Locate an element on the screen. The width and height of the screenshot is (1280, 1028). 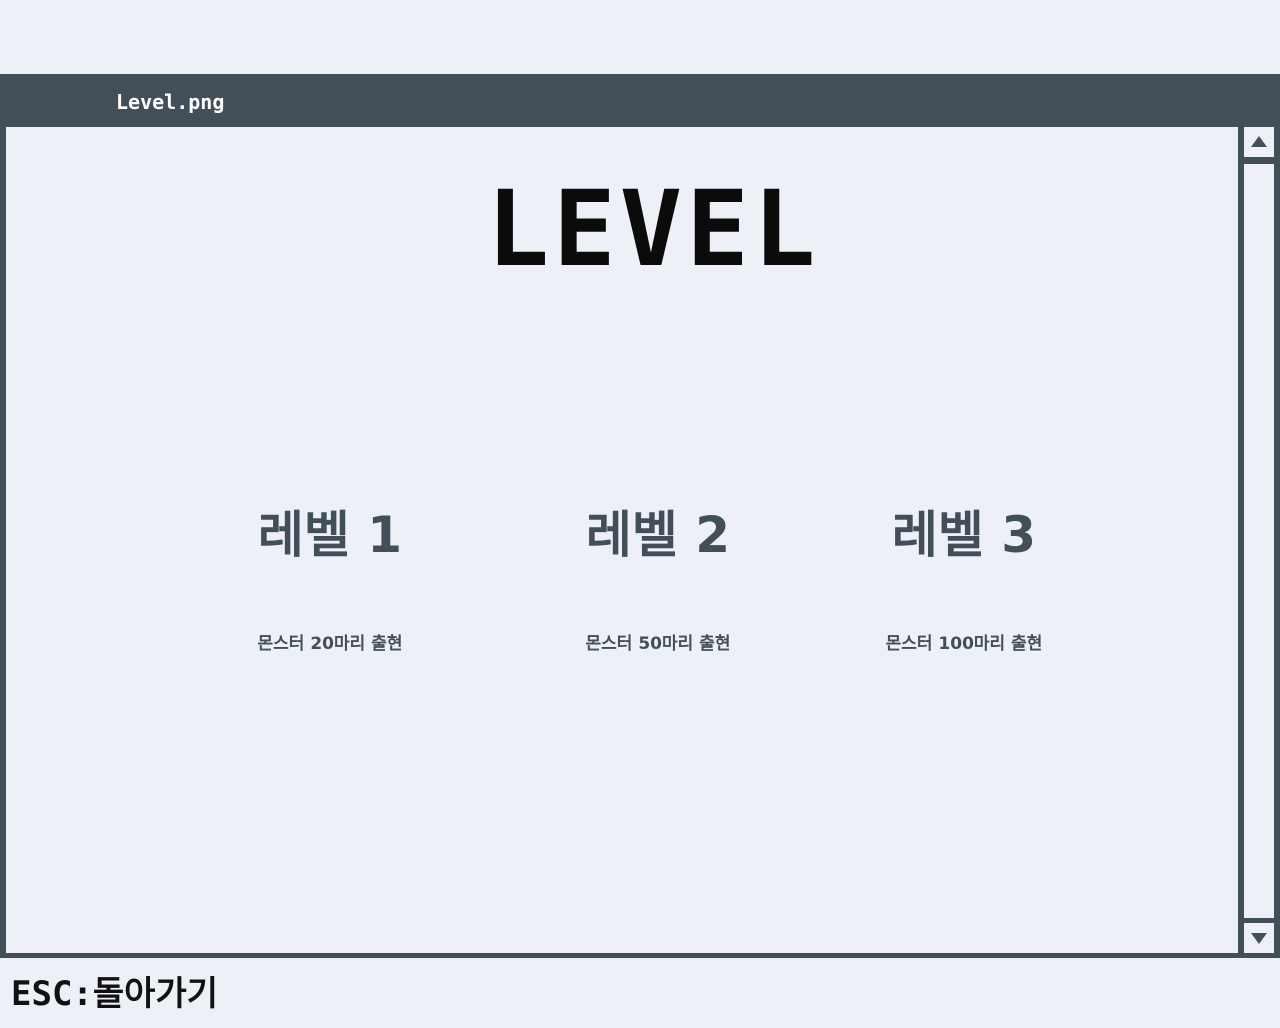
level-3-title: 레벨 3 is located at coordinates (964, 535).